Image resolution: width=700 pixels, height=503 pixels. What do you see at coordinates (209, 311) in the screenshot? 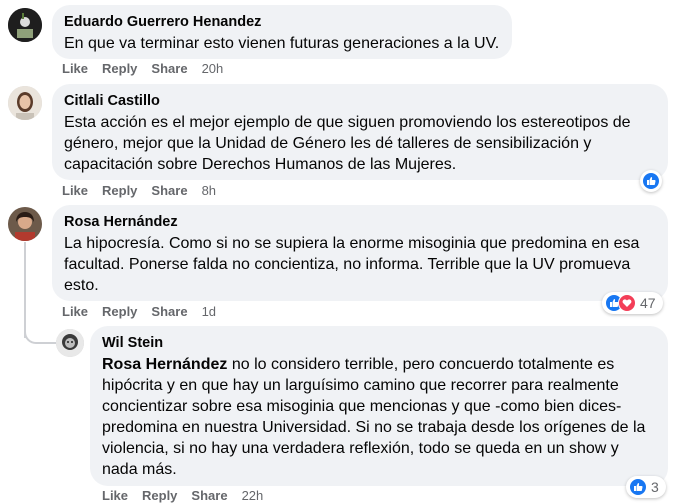
I see `comment-timestamp: 1d` at bounding box center [209, 311].